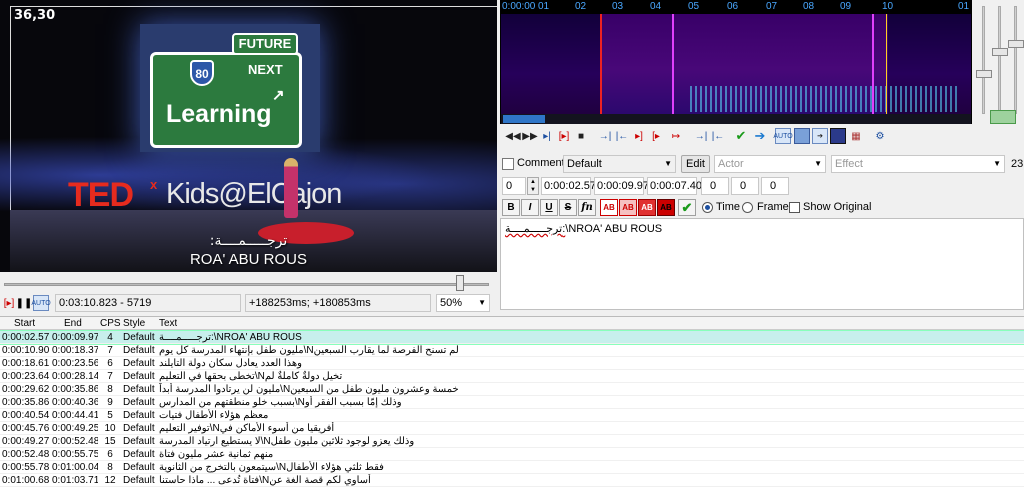 This screenshot has width=1024, height=489. Describe the element at coordinates (549, 207) in the screenshot. I see `underline-button: U` at that location.